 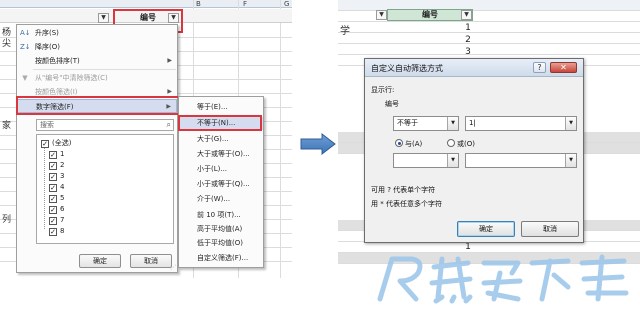 I want to click on search-input: 搜索 ⌕, so click(x=105, y=125).